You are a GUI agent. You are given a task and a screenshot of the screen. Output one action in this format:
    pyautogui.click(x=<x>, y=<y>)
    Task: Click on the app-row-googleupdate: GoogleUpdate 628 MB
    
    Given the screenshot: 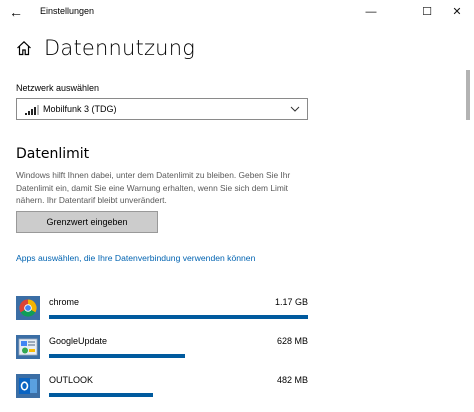 What is the action you would take?
    pyautogui.click(x=162, y=353)
    